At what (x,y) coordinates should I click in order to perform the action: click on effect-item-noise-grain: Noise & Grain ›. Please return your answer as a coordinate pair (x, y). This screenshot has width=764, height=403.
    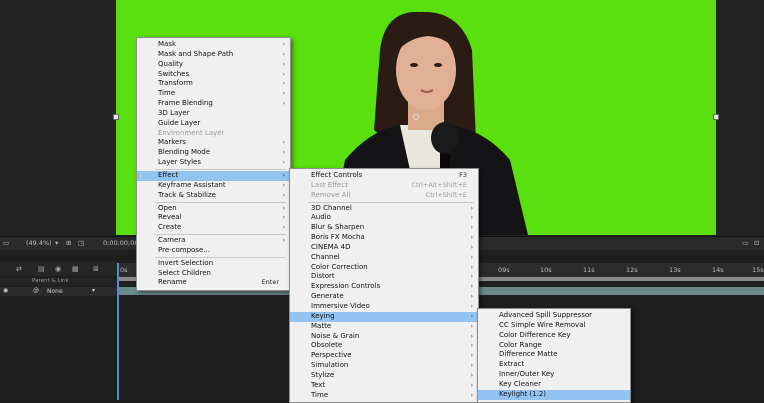
    Looking at the image, I should click on (384, 337).